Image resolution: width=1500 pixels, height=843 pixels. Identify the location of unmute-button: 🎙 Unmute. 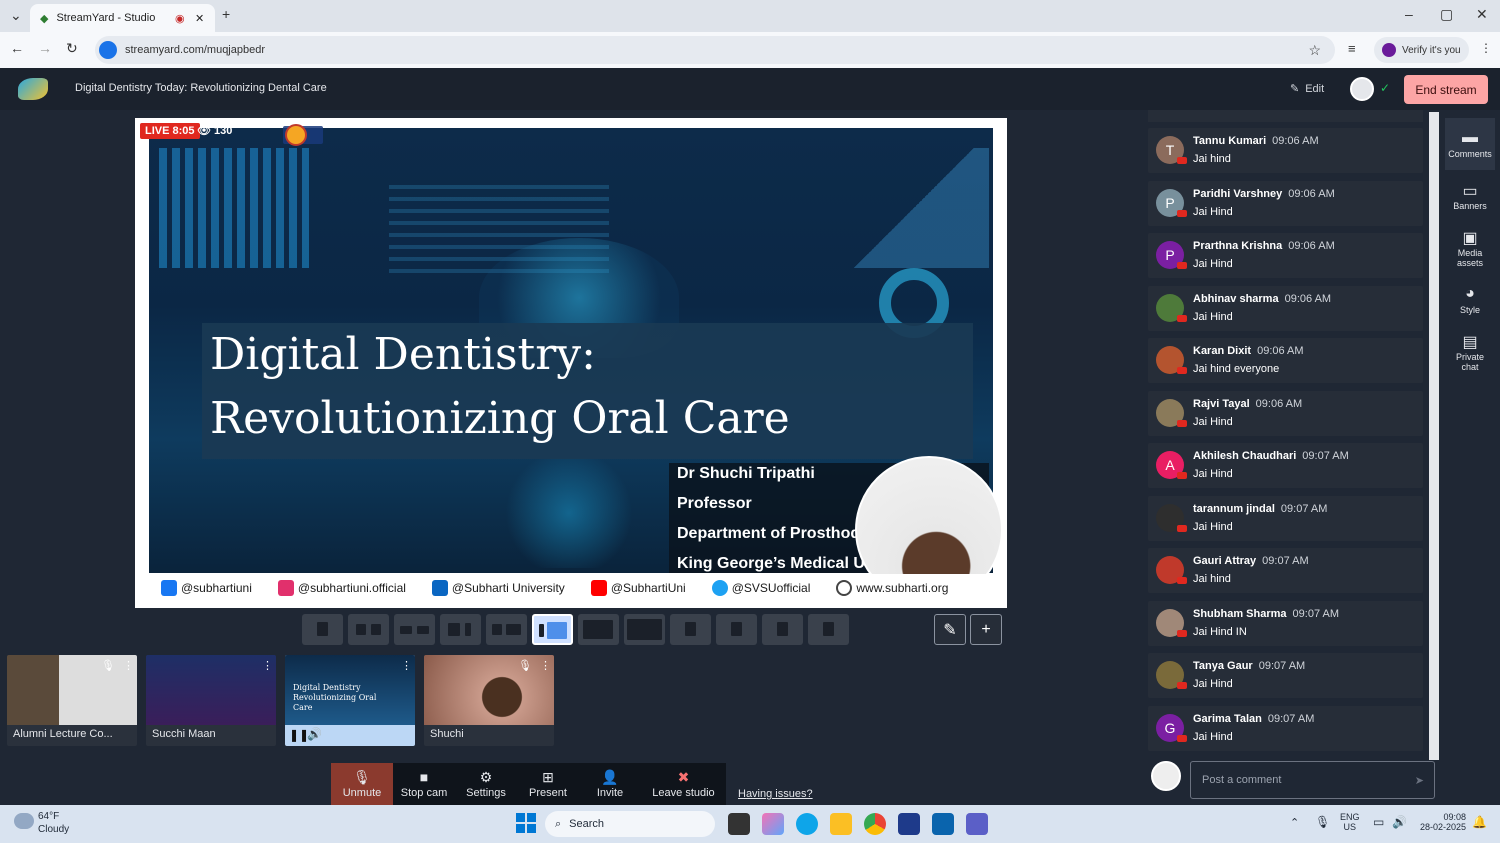
(362, 784).